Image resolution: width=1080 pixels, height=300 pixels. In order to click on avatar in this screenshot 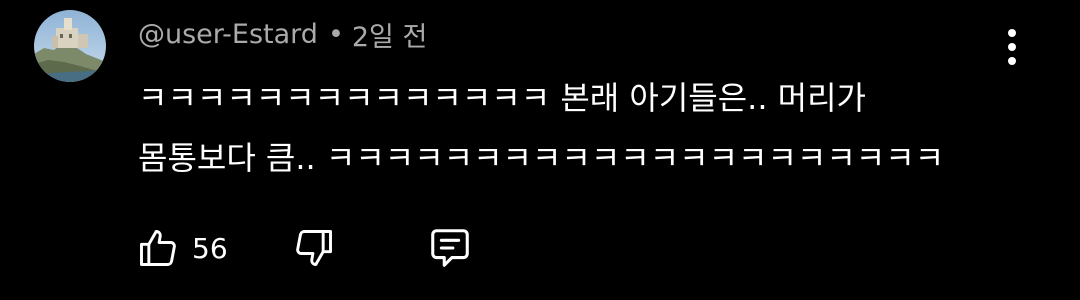, I will do `click(70, 46)`.